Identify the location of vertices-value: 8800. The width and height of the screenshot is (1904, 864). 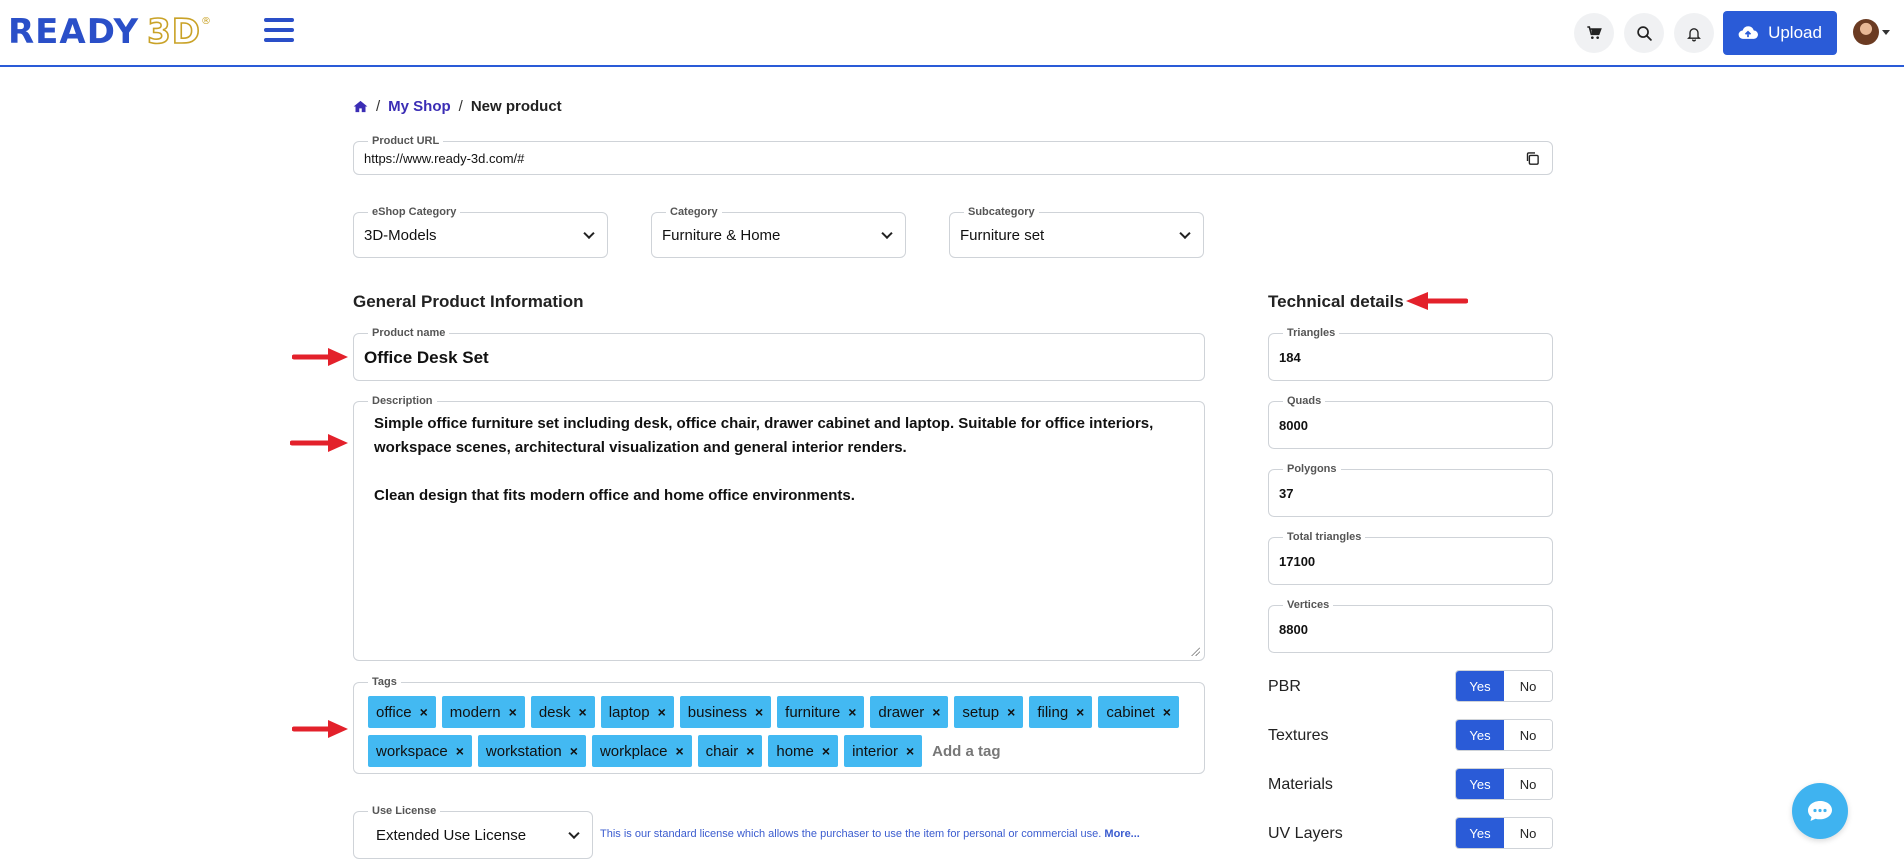
(1293, 629).